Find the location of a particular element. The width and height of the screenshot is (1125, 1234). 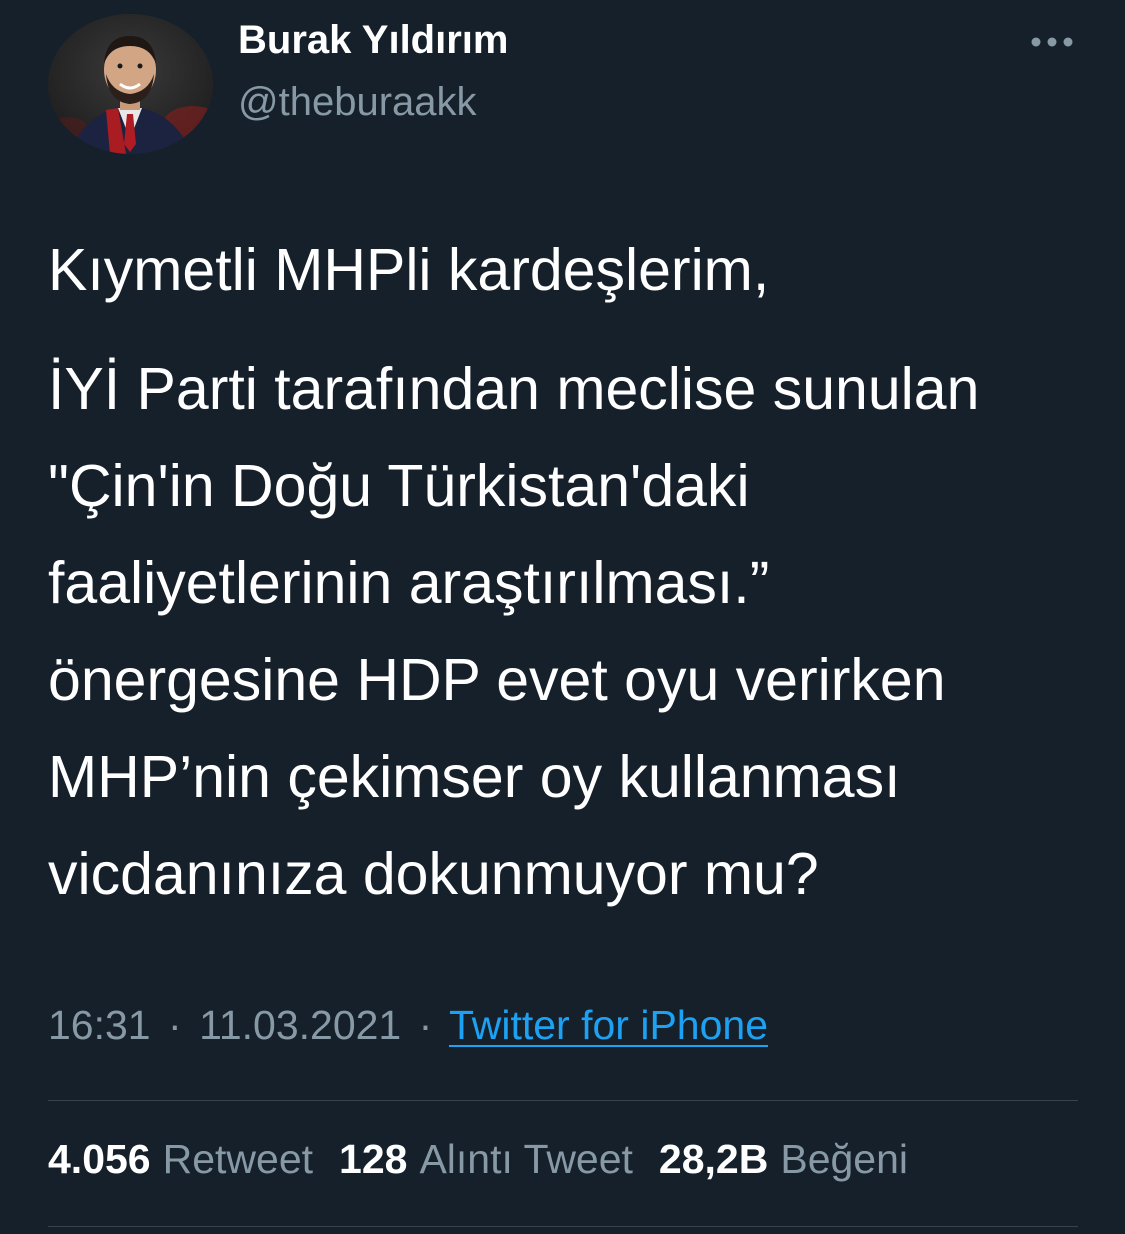

retweet-label: Retweet is located at coordinates (238, 1159).